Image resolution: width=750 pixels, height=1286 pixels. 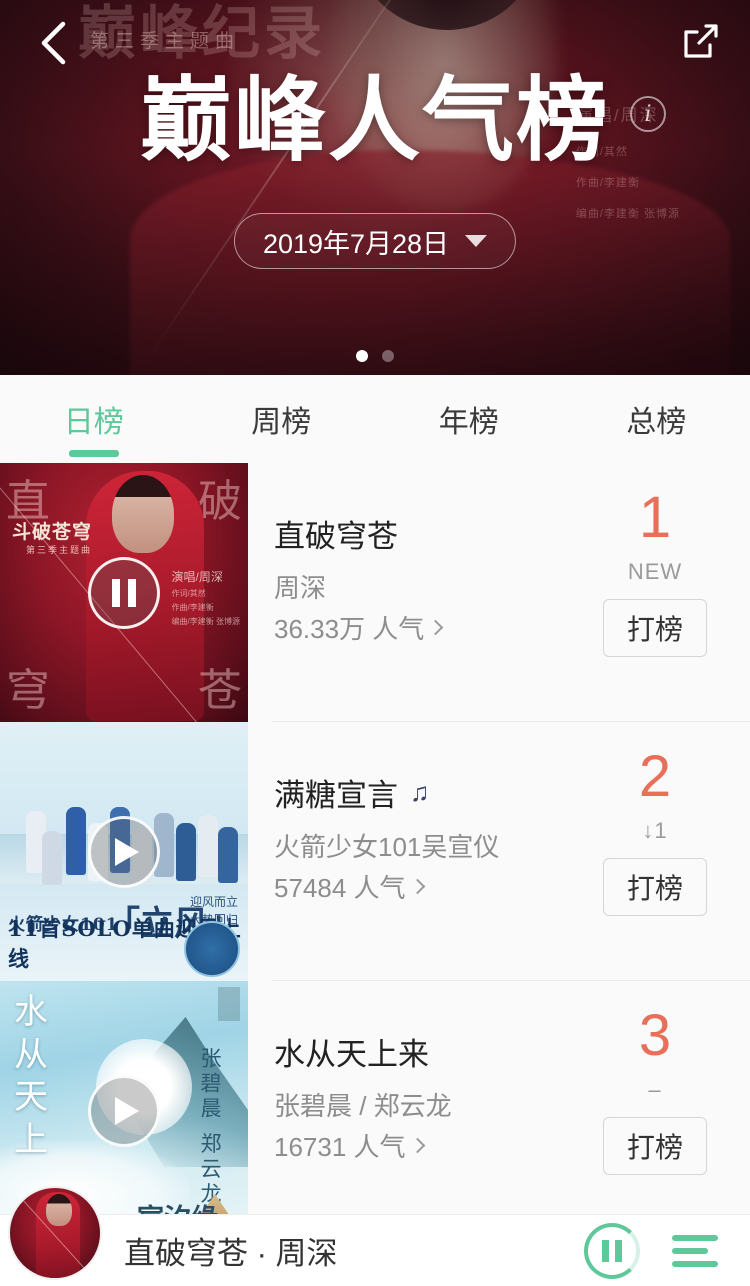 I want to click on song-popularity: 36.33万 人气, so click(x=359, y=627).